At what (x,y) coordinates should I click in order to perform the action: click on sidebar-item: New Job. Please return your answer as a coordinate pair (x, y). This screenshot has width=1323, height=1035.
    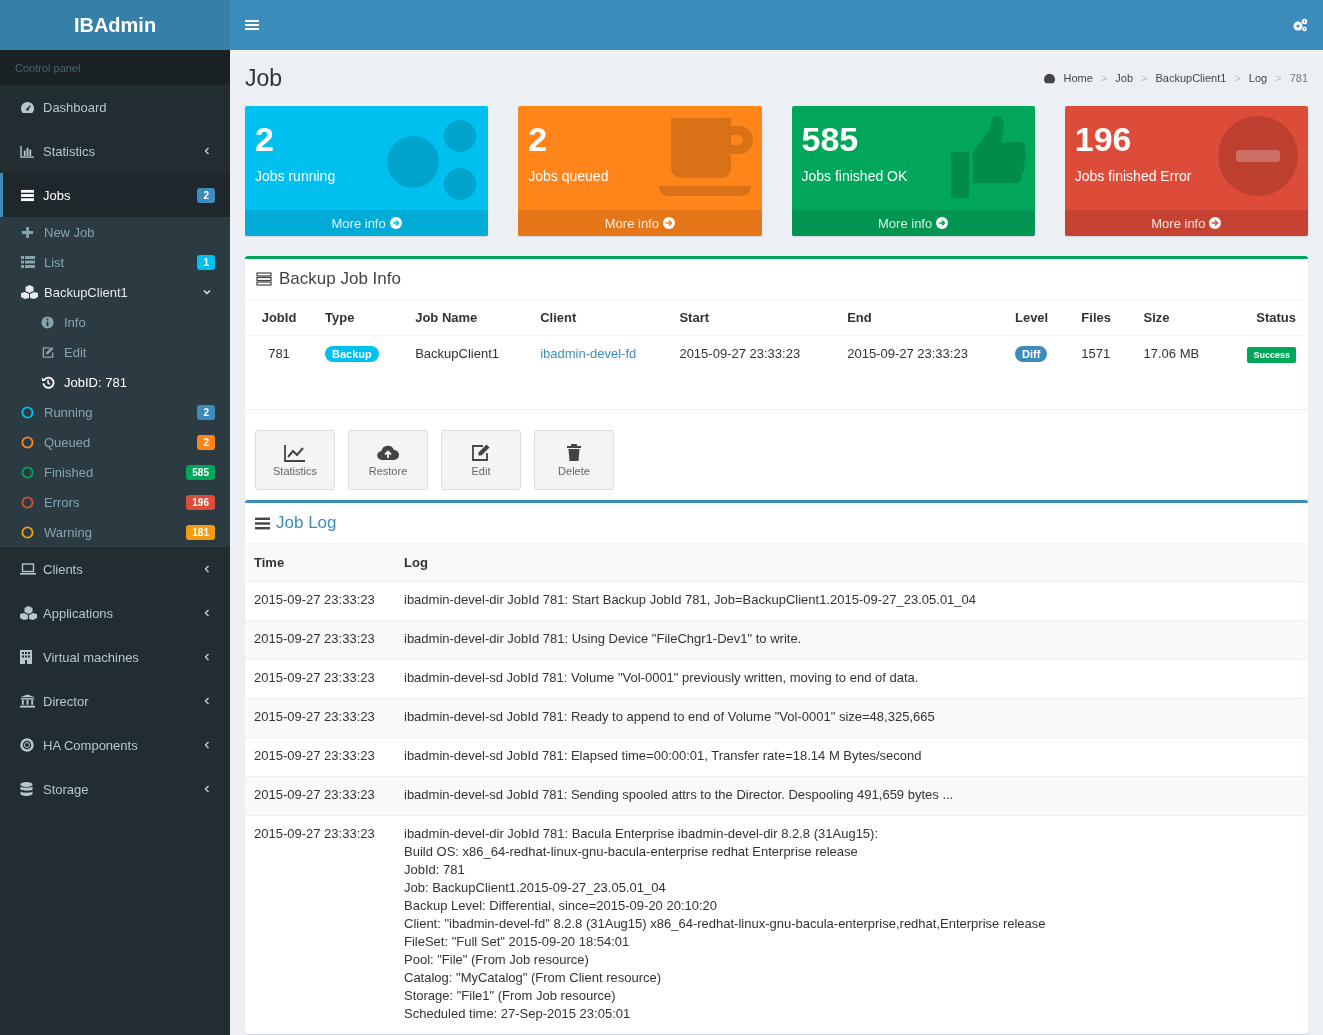
    Looking at the image, I should click on (115, 232).